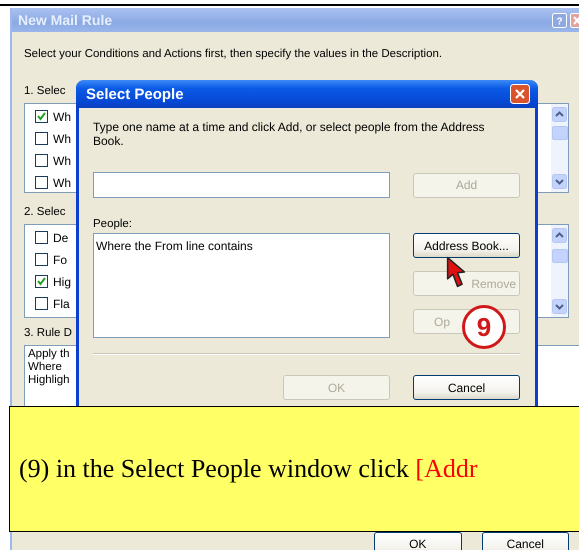 This screenshot has height=550, width=579. What do you see at coordinates (45, 91) in the screenshot?
I see `section-label: 1. Selec` at bounding box center [45, 91].